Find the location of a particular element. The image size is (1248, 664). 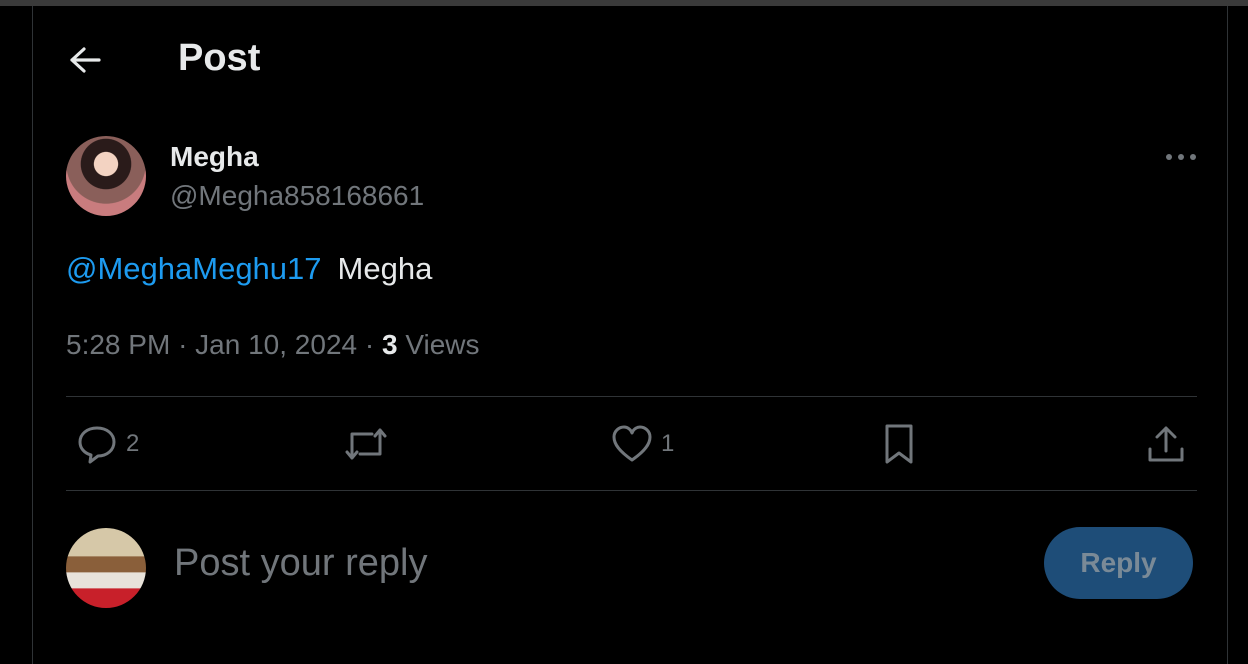

page-title: Post is located at coordinates (219, 58).